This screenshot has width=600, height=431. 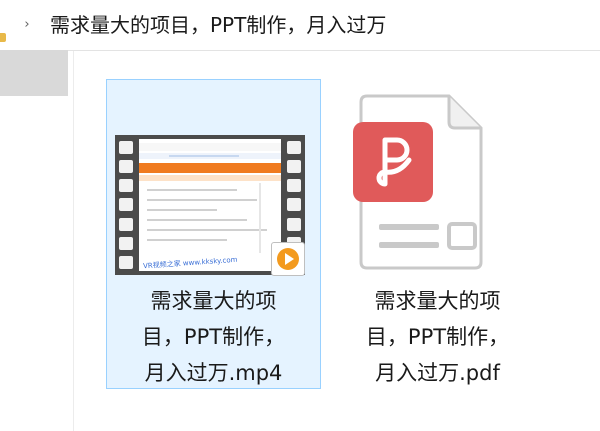 What do you see at coordinates (213, 337) in the screenshot?
I see `file-name-label: 需求量大的项 目，PPT制作， 月入过万.mp4` at bounding box center [213, 337].